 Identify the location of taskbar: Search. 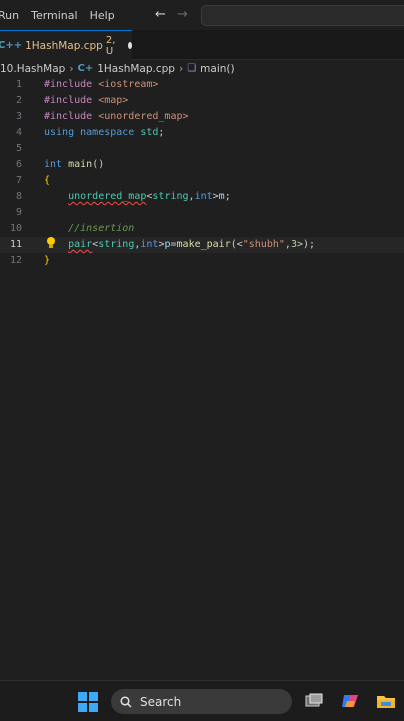
(202, 700).